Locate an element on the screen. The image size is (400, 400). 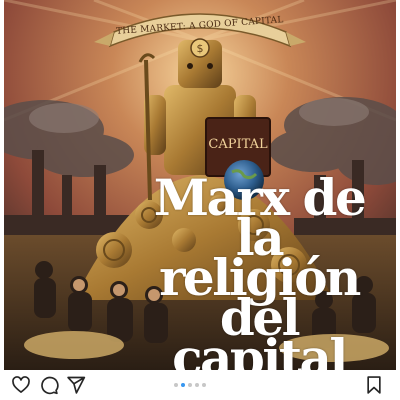
headline-line: capital is located at coordinates (260, 349).